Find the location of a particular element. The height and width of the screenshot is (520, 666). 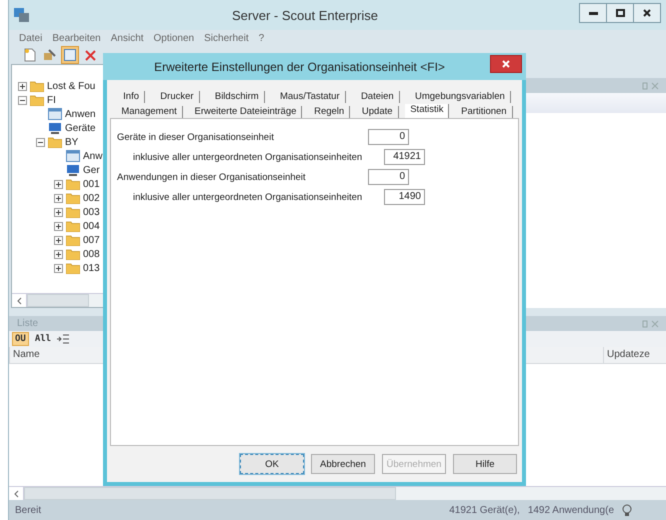

status-text: Bereit is located at coordinates (28, 510).